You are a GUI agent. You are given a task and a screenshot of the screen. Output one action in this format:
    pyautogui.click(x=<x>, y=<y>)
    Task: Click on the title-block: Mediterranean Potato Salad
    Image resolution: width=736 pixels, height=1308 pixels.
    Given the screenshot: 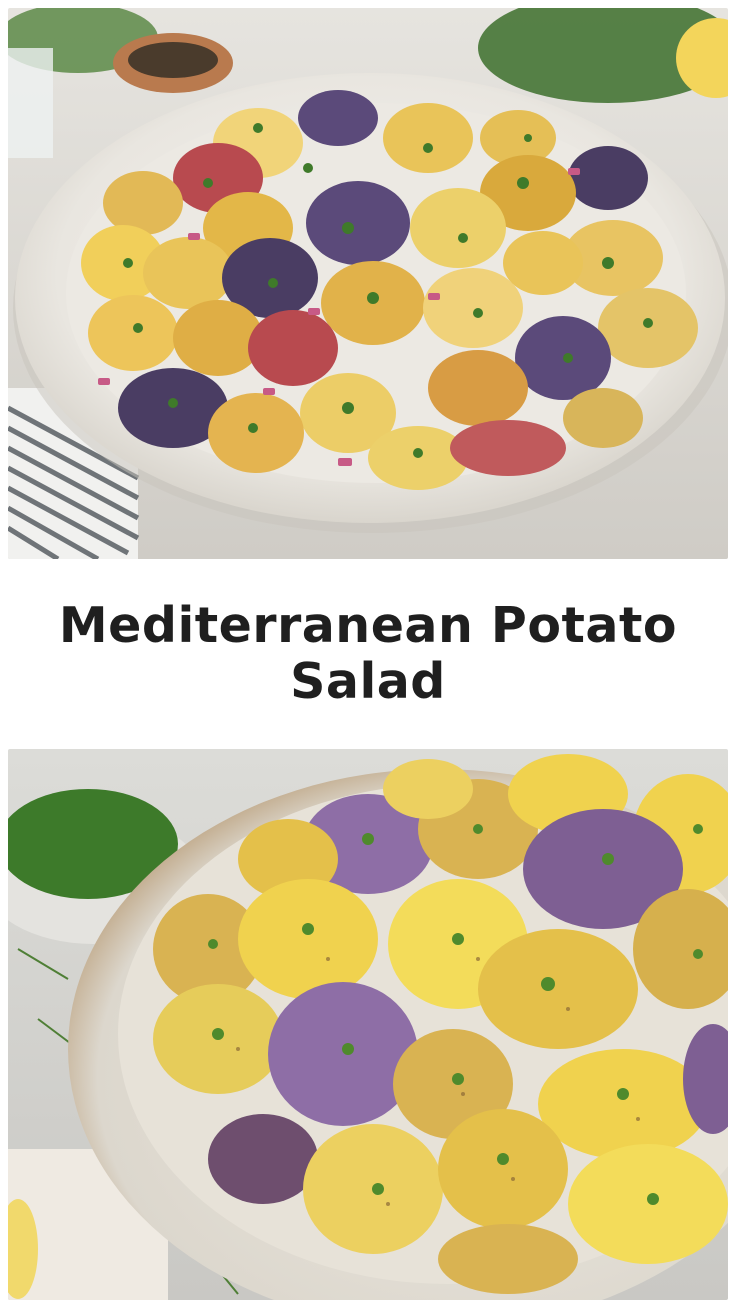 What is the action you would take?
    pyautogui.click(x=368, y=654)
    